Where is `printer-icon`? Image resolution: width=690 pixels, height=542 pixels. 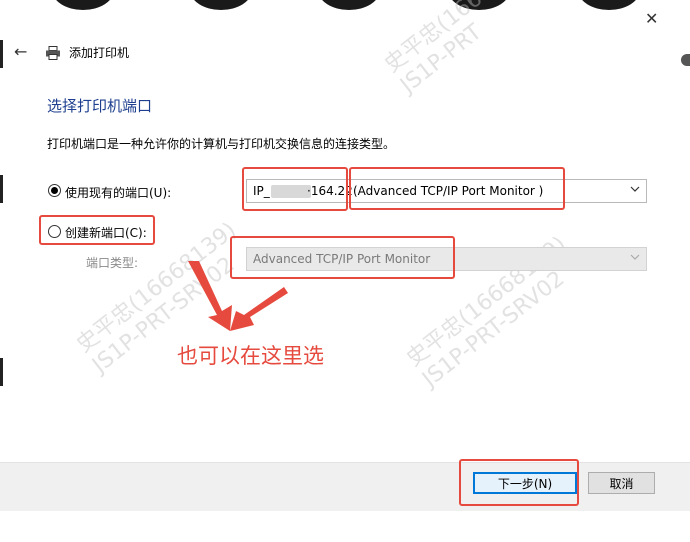
printer-icon is located at coordinates (53, 53).